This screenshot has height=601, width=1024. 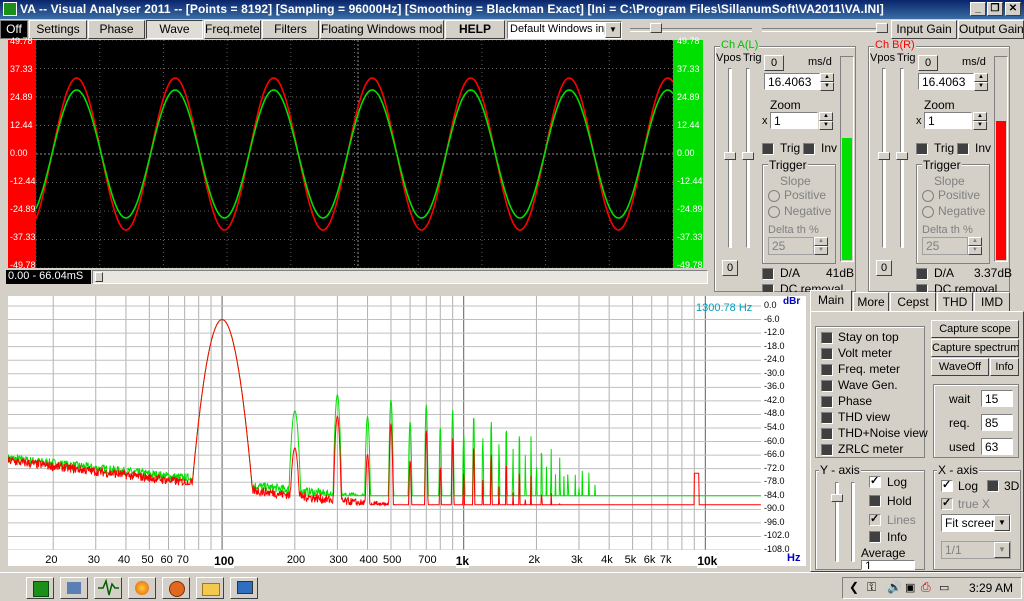 I want to click on settings-button: Settings, so click(x=58, y=29).